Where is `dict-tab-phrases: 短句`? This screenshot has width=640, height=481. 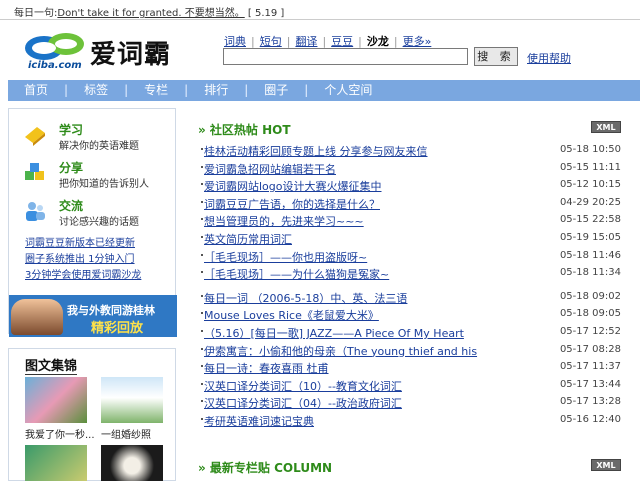
dict-tab-phrases: 短句 is located at coordinates (271, 41).